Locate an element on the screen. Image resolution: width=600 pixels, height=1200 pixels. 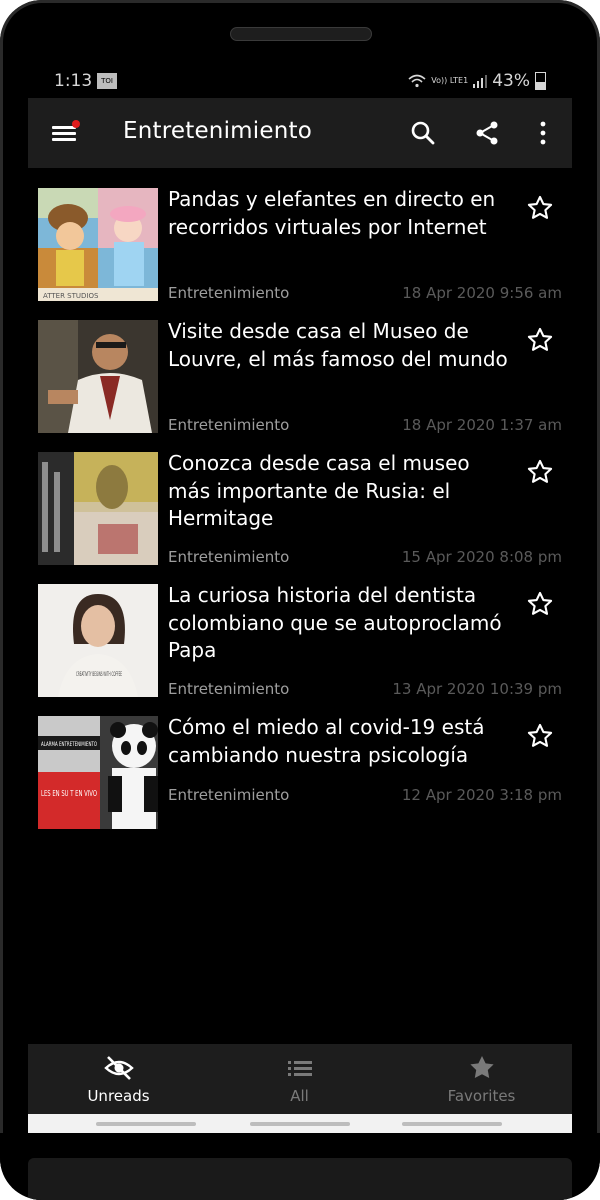
app-bar: Entretenimiento is located at coordinates (300, 133).